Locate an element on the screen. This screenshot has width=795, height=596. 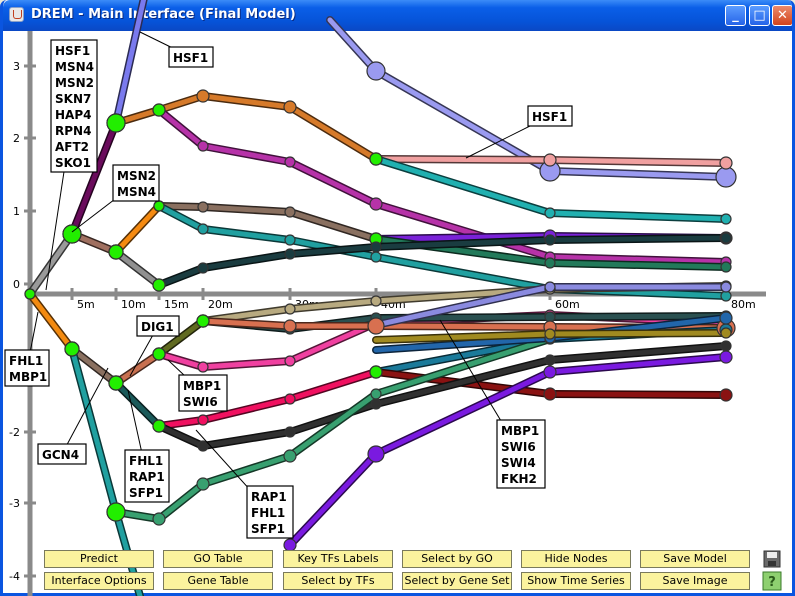
tf-label-connector is located at coordinates (85, 411).